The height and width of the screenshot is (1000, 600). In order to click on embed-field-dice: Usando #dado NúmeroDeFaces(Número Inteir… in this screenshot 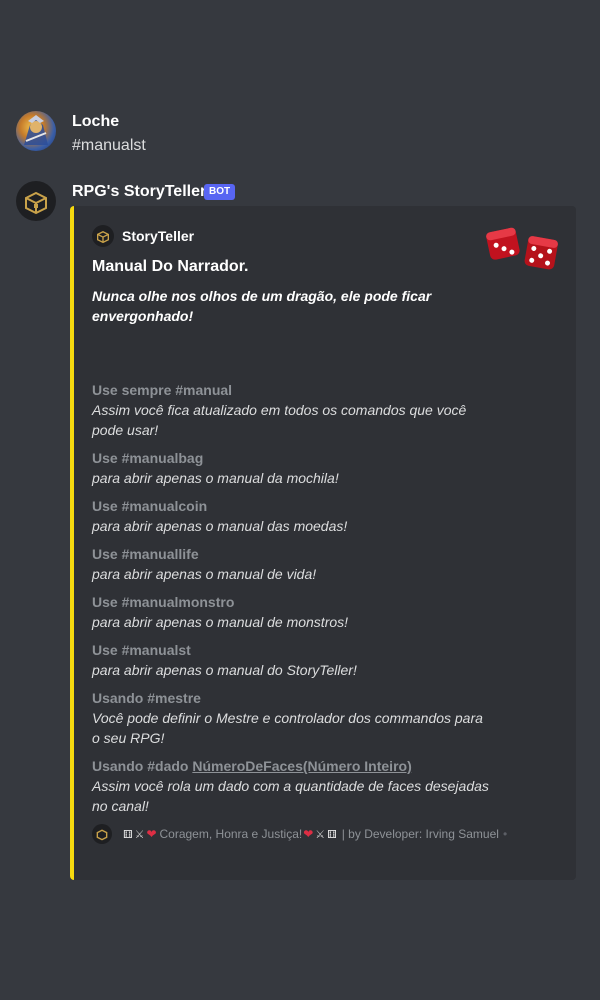, I will do `click(292, 786)`.